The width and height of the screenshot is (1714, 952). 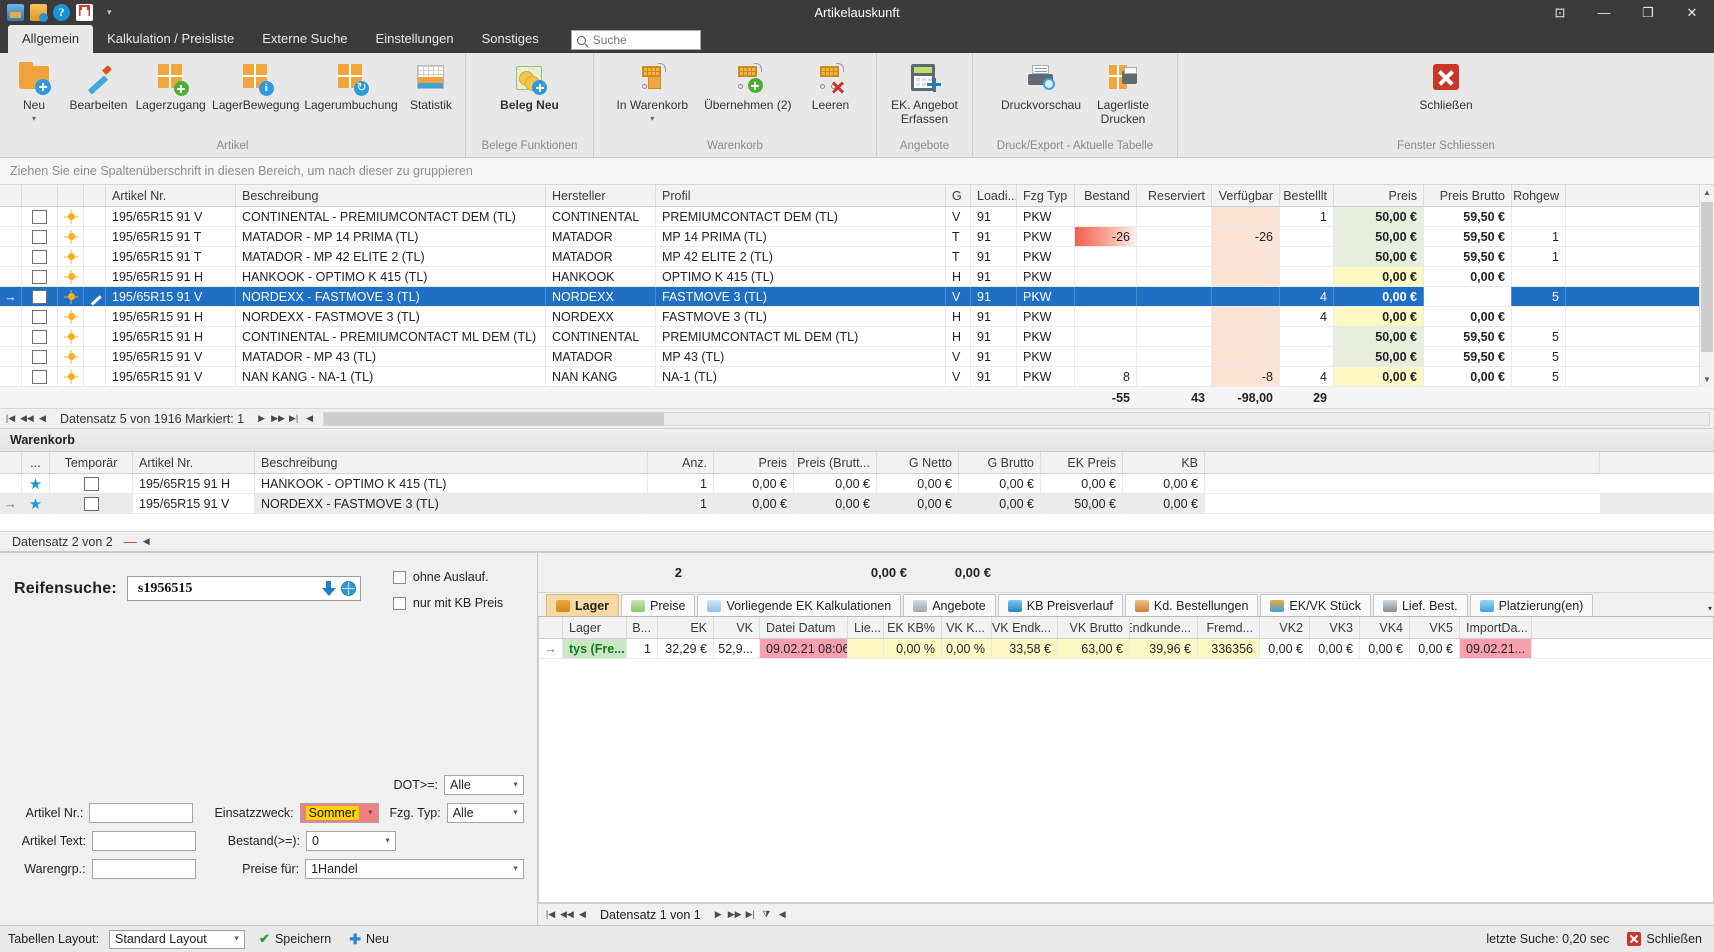 I want to click on lg-col-header-ek: EK, so click(x=686, y=627).